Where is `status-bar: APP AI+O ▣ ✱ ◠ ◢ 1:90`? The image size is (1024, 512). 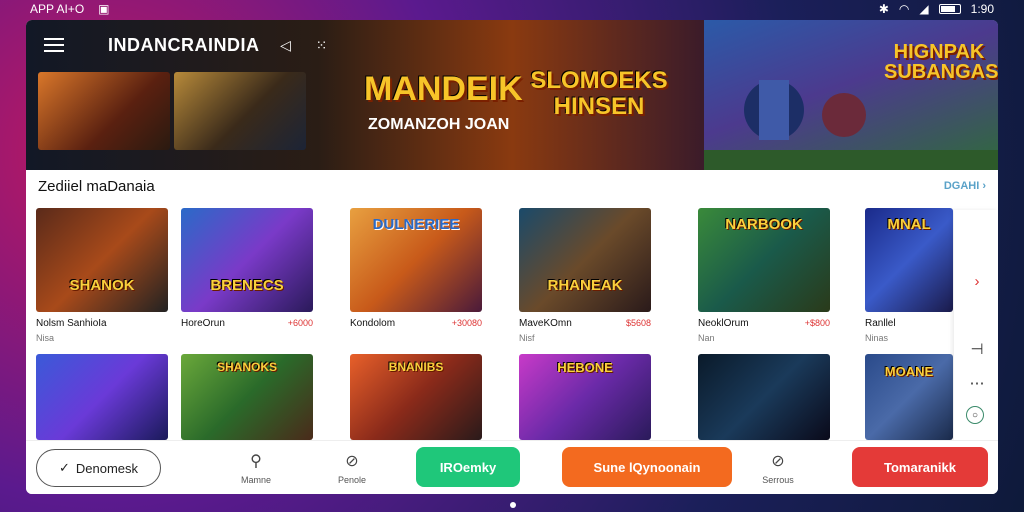 status-bar: APP AI+O ▣ ✱ ◠ ◢ 1:90 is located at coordinates (512, 9).